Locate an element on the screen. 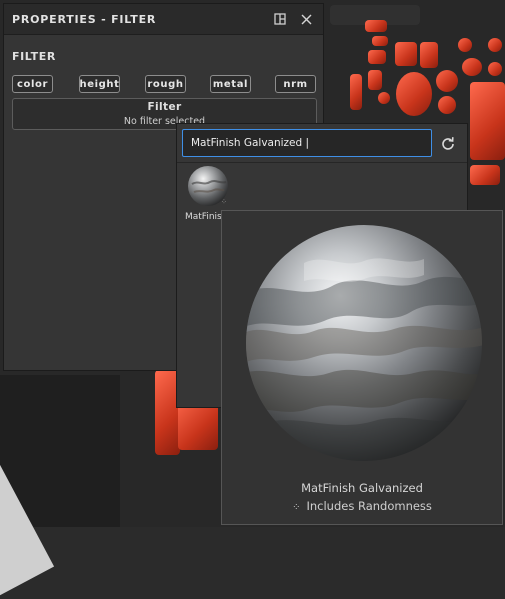  randomness-note: ⁘ Includes Randomness is located at coordinates (362, 506).